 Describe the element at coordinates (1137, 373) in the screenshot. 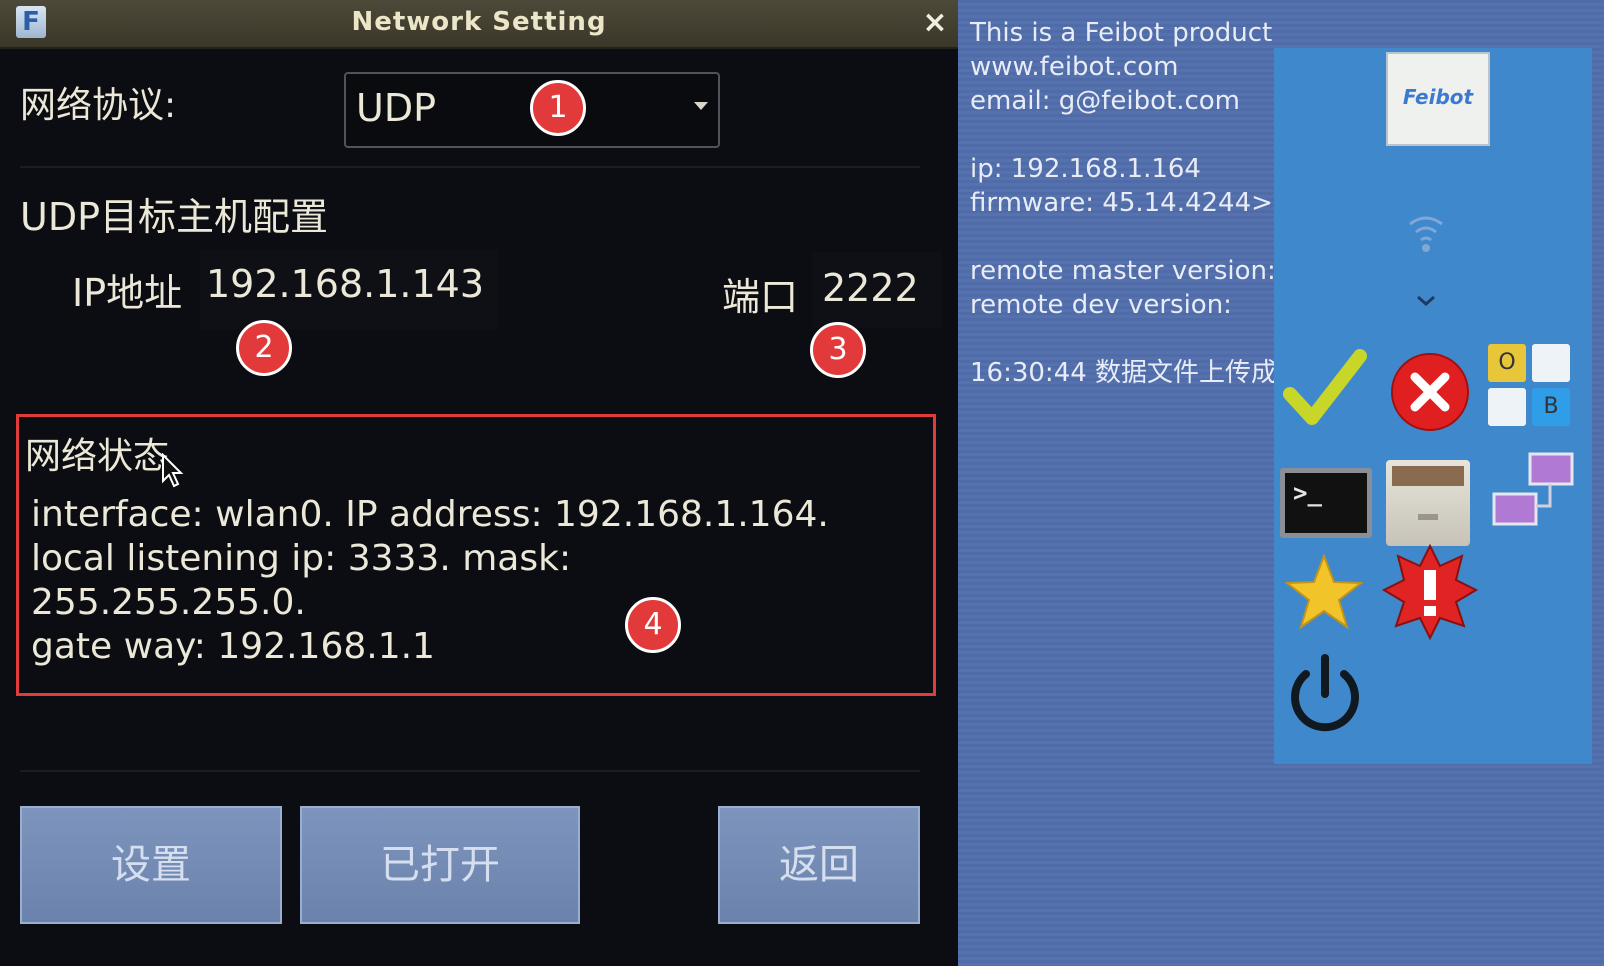

I see `info-line: 16:30:44 数据文件上传成功` at that location.